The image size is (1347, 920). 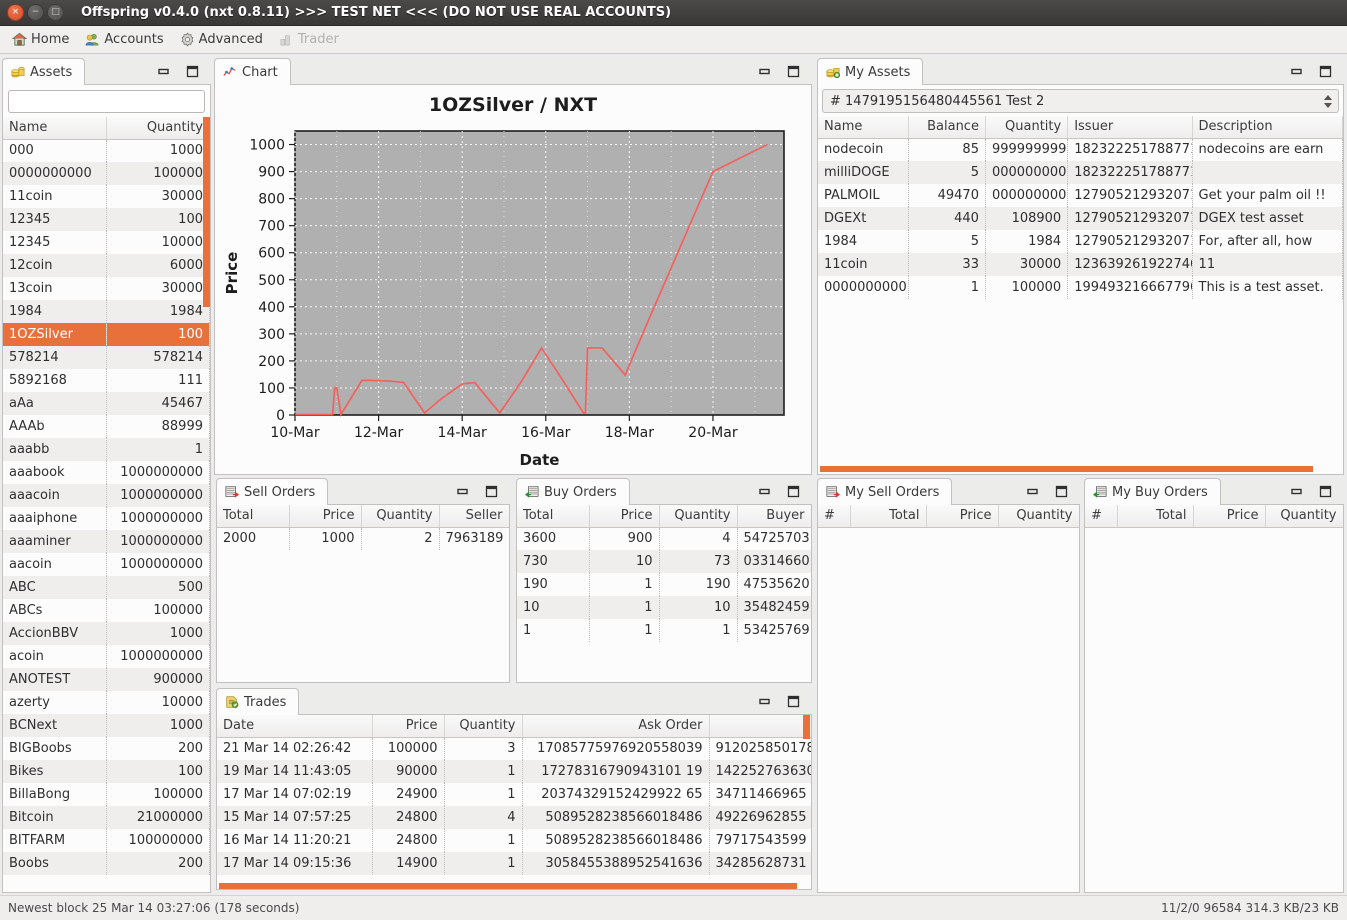 What do you see at coordinates (106, 357) in the screenshot?
I see `assets-table-row: 578214 578214` at bounding box center [106, 357].